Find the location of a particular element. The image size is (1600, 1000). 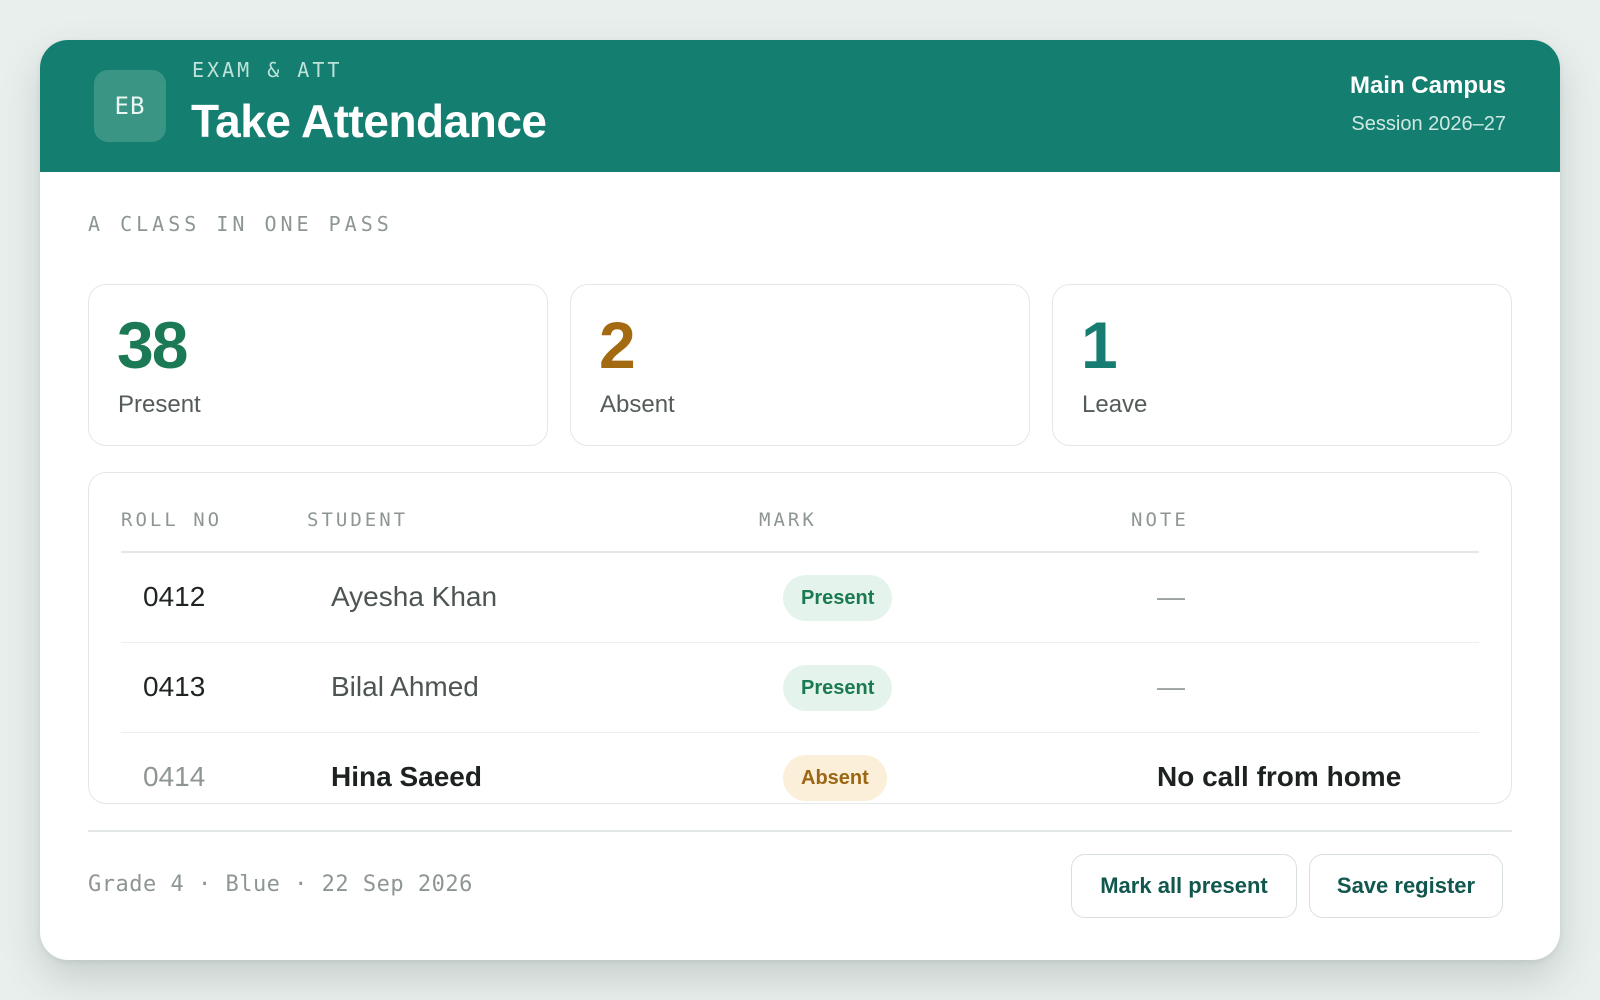

table-row: 0413 Bilal Ahmed Present — is located at coordinates (800, 688).